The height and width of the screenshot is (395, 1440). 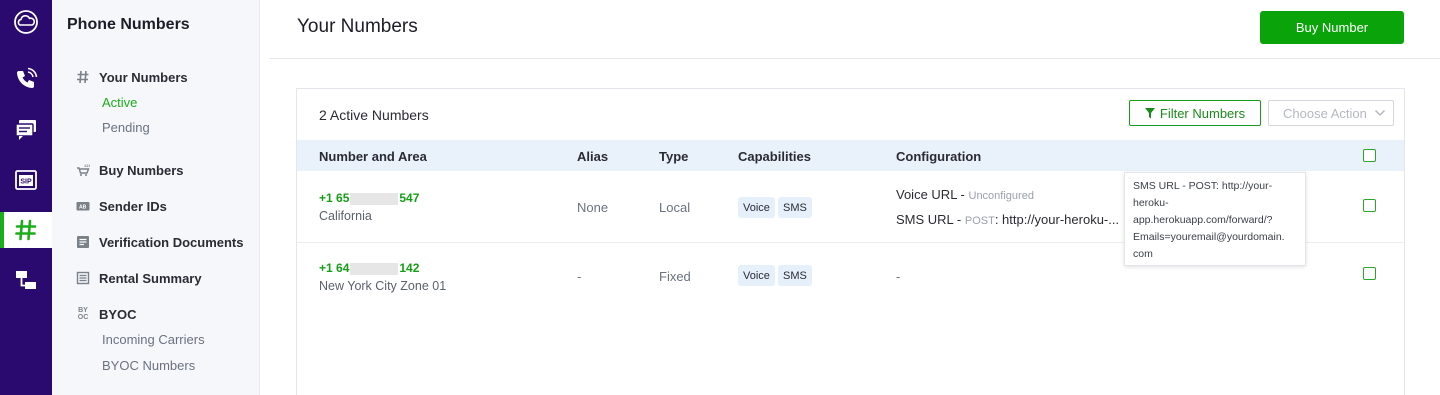 I want to click on tooltip-line: SMS URL - POST: http://your-, so click(x=1203, y=186).